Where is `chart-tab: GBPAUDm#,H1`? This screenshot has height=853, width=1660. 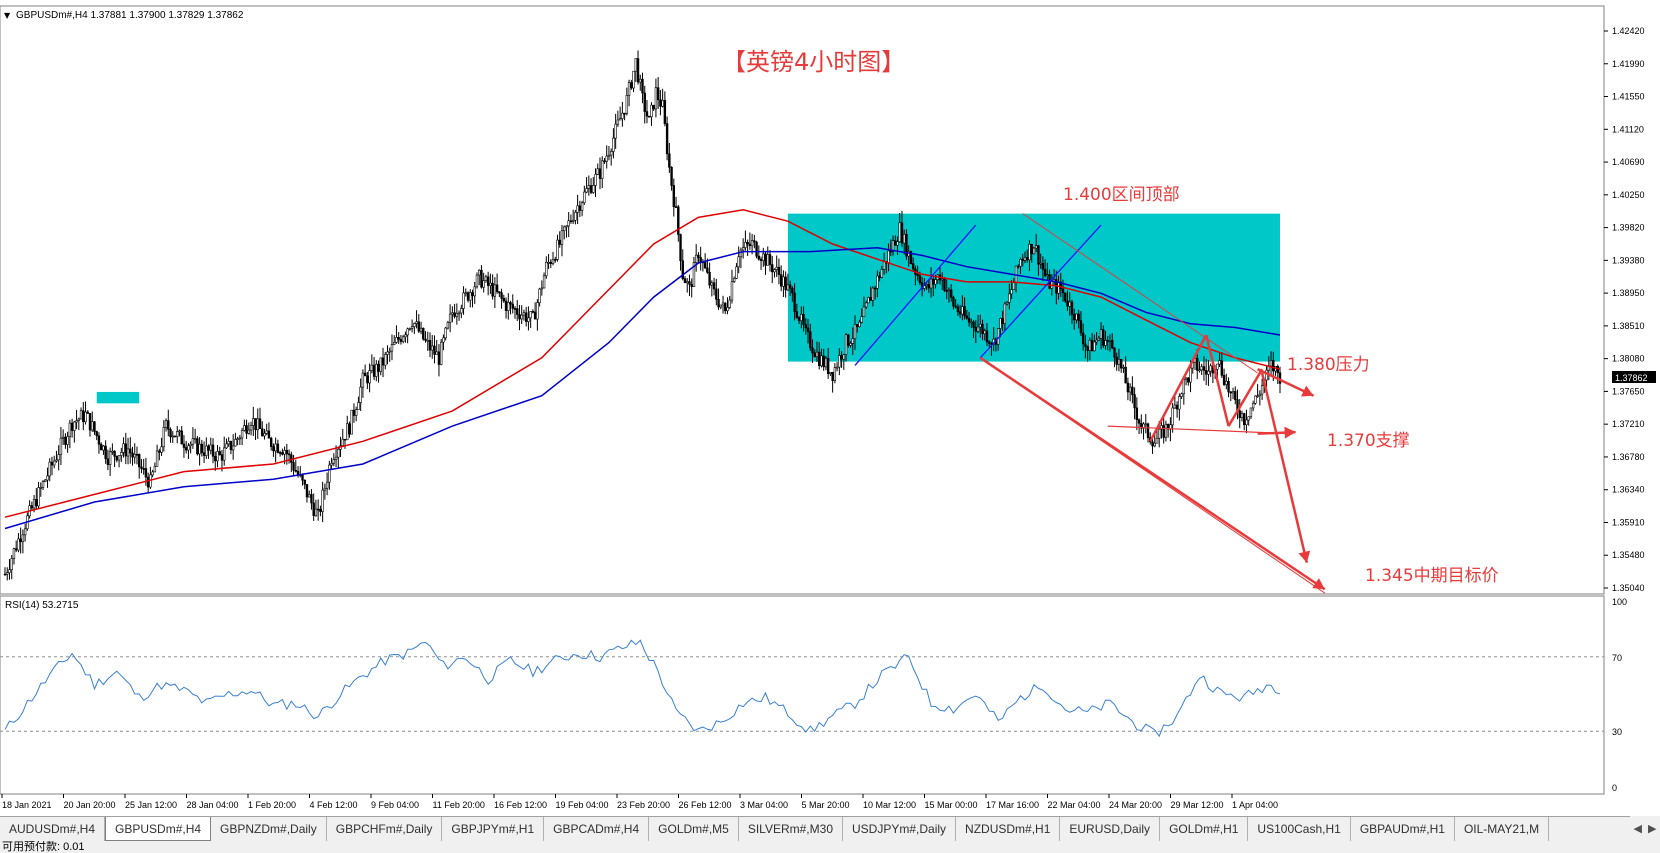 chart-tab: GBPAUDm#,H1 is located at coordinates (1403, 829).